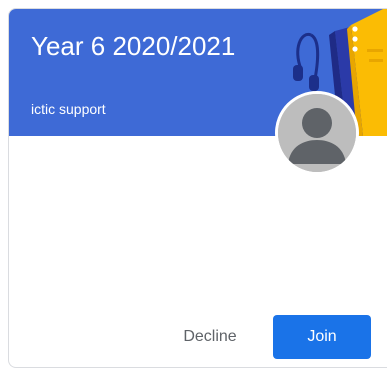  What do you see at coordinates (133, 46) in the screenshot?
I see `class-title: Year 6 2020/2021` at bounding box center [133, 46].